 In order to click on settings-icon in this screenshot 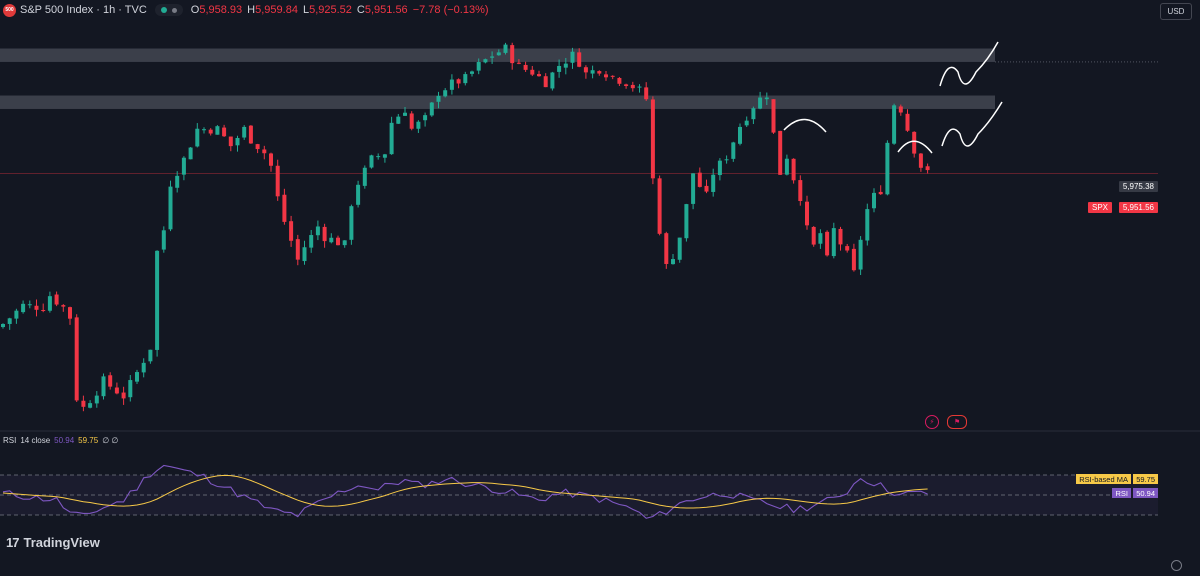, I will do `click(1176, 565)`.